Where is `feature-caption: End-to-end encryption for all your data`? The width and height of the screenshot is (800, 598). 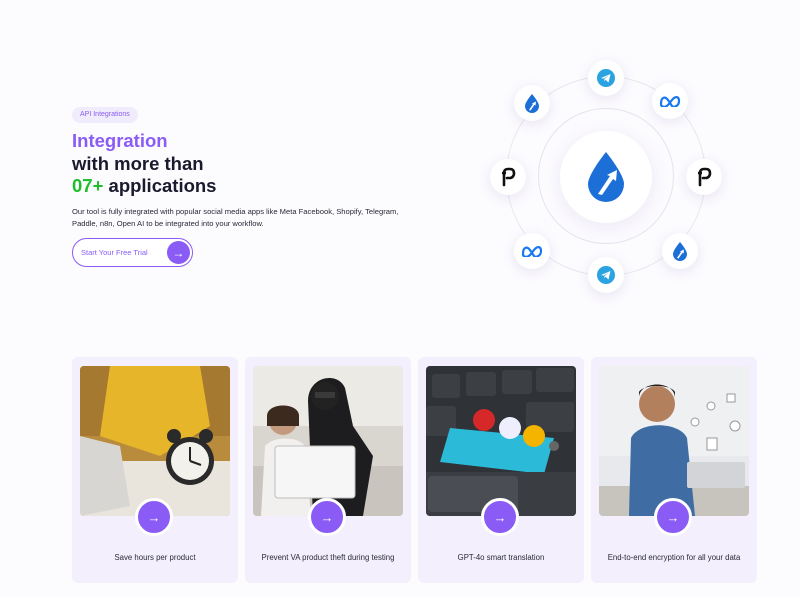
feature-caption: End-to-end encryption for all your data is located at coordinates (674, 557).